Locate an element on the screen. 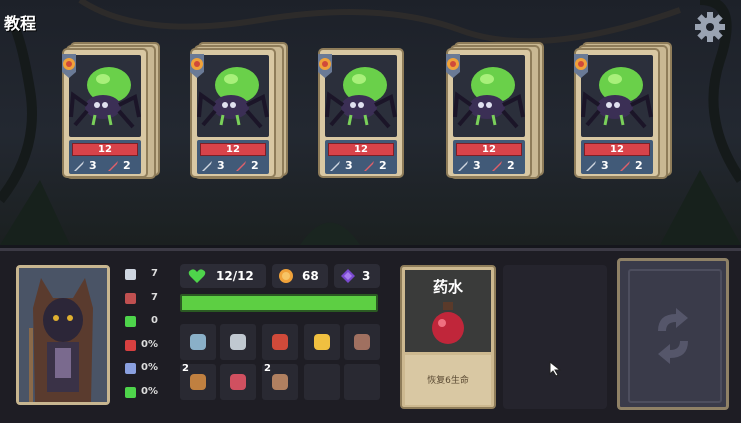 Image resolution: width=741 pixels, height=423 pixels. shield-icon is located at coordinates (130, 298).